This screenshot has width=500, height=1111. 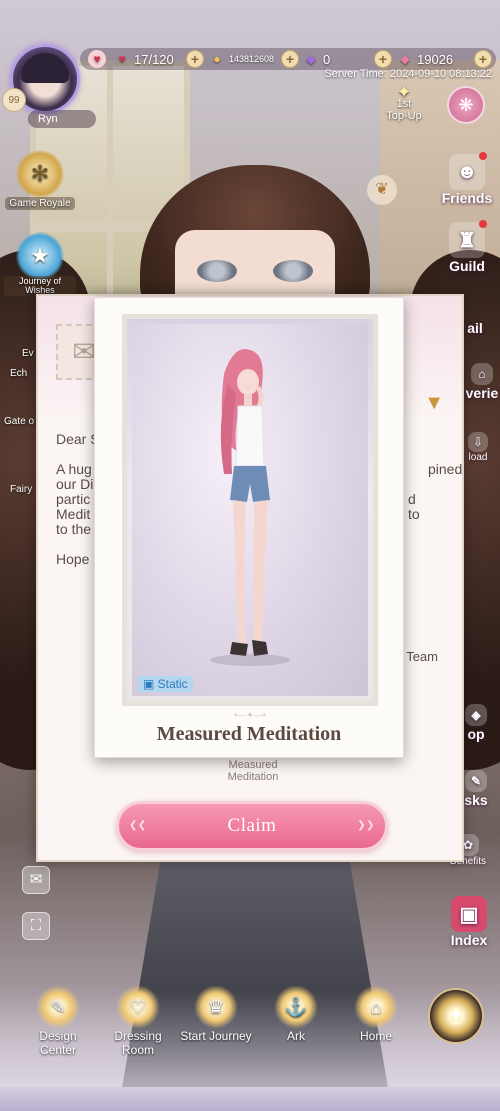 What do you see at coordinates (456, 1016) in the screenshot?
I see `camera-ring-button: ✦` at bounding box center [456, 1016].